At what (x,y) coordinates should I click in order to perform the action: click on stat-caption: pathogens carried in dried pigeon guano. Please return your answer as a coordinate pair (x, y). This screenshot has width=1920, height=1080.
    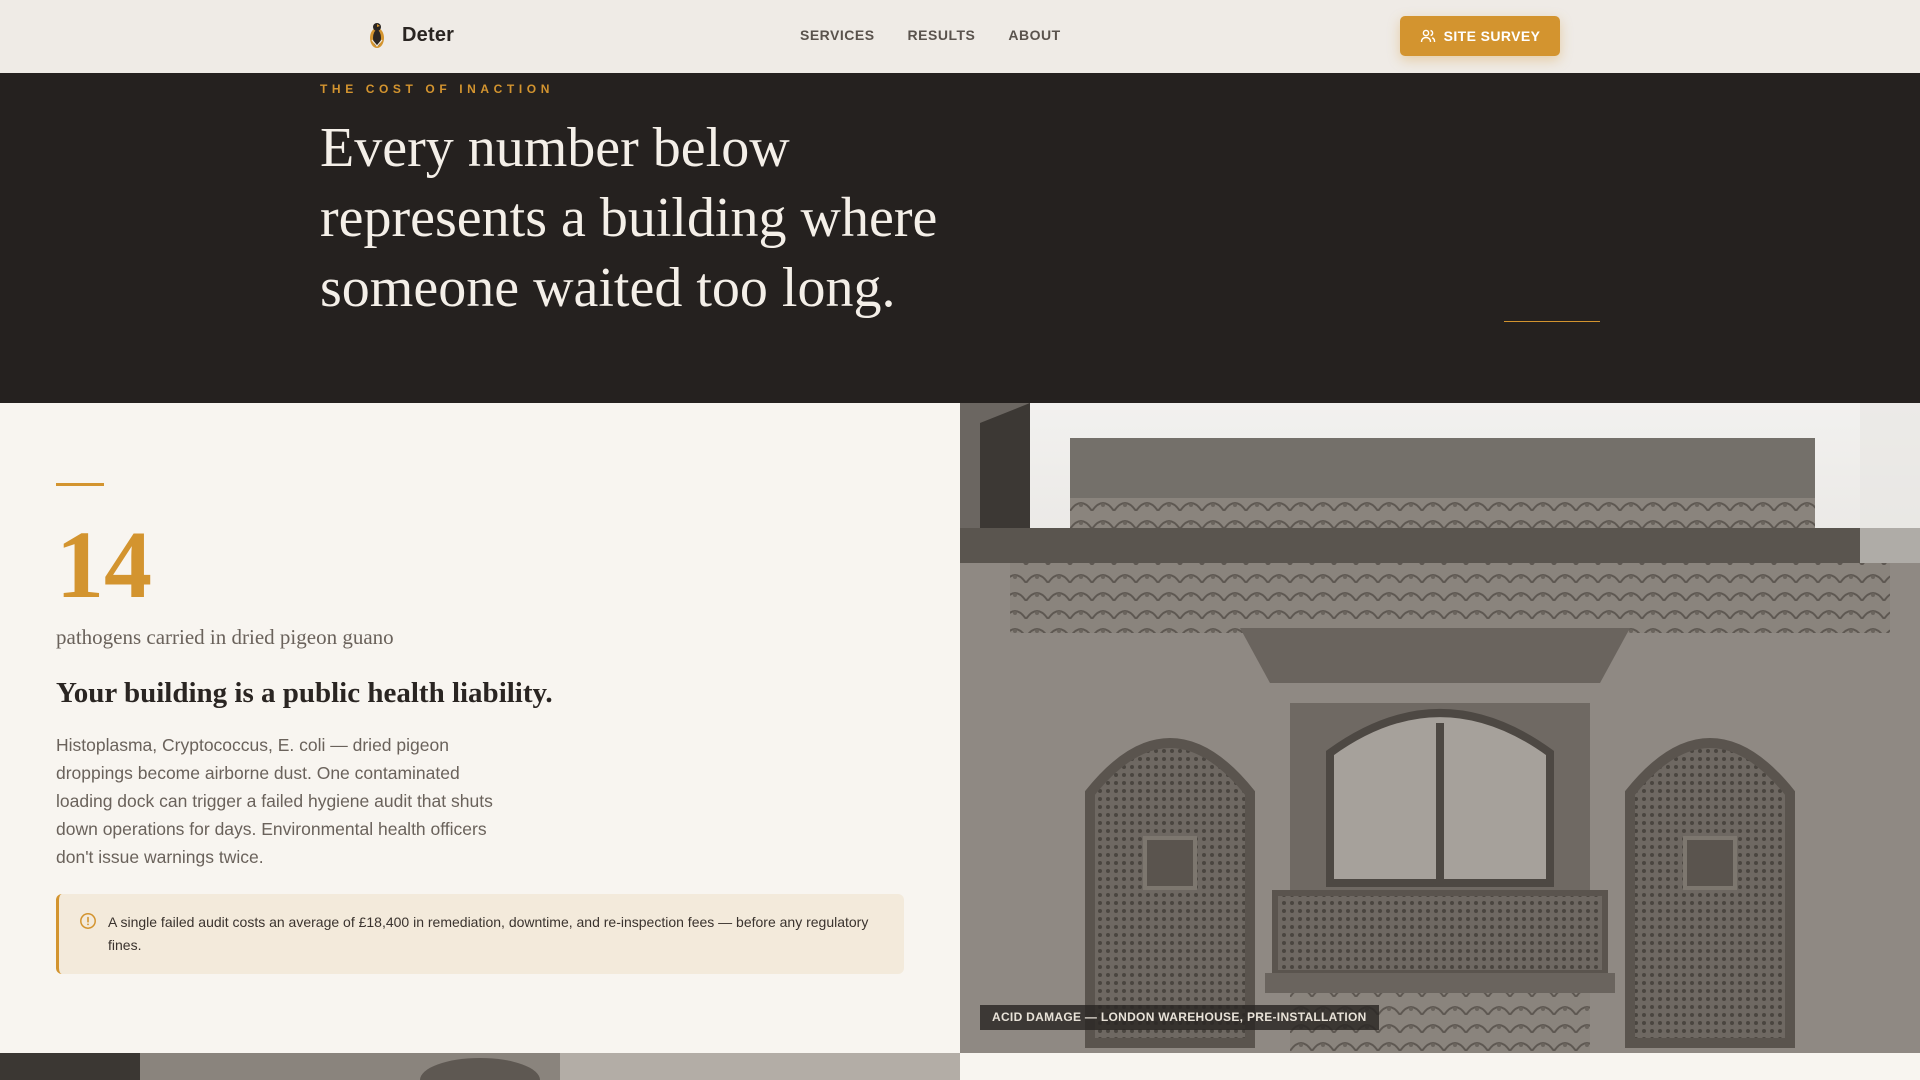
    Looking at the image, I should click on (225, 637).